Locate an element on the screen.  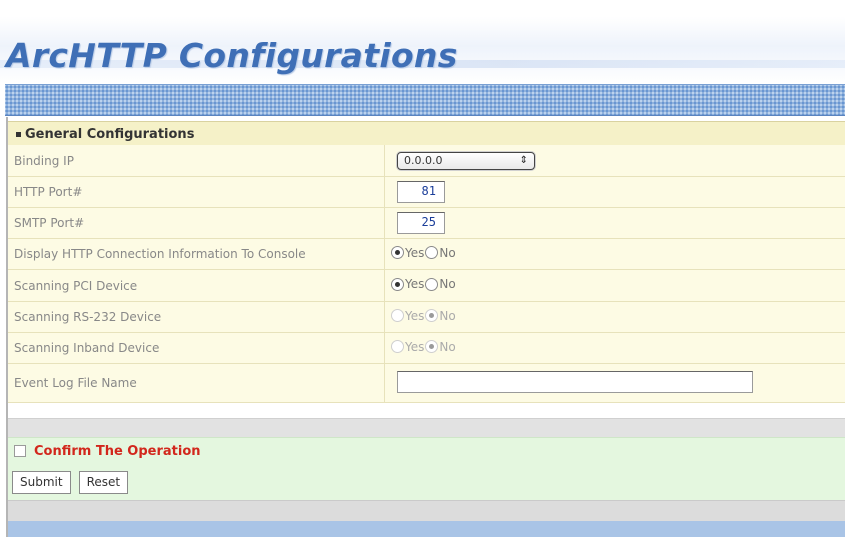
scanning-inband-no-radio is located at coordinates (432, 347).